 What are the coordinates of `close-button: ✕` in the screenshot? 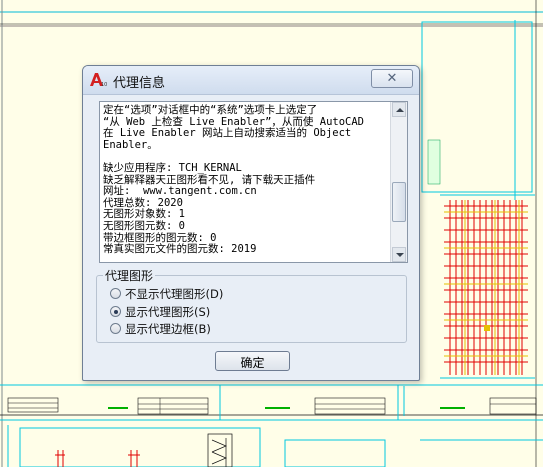 It's located at (392, 78).